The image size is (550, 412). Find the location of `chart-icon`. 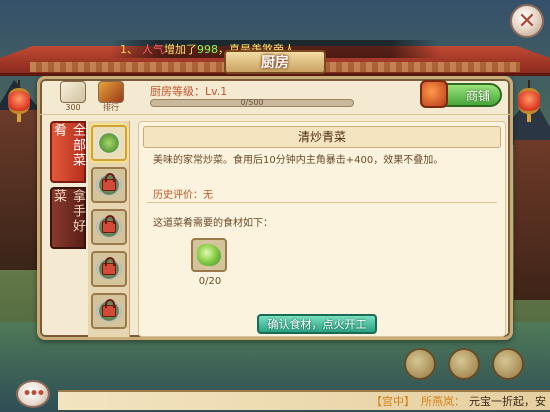

chart-icon is located at coordinates (73, 92).